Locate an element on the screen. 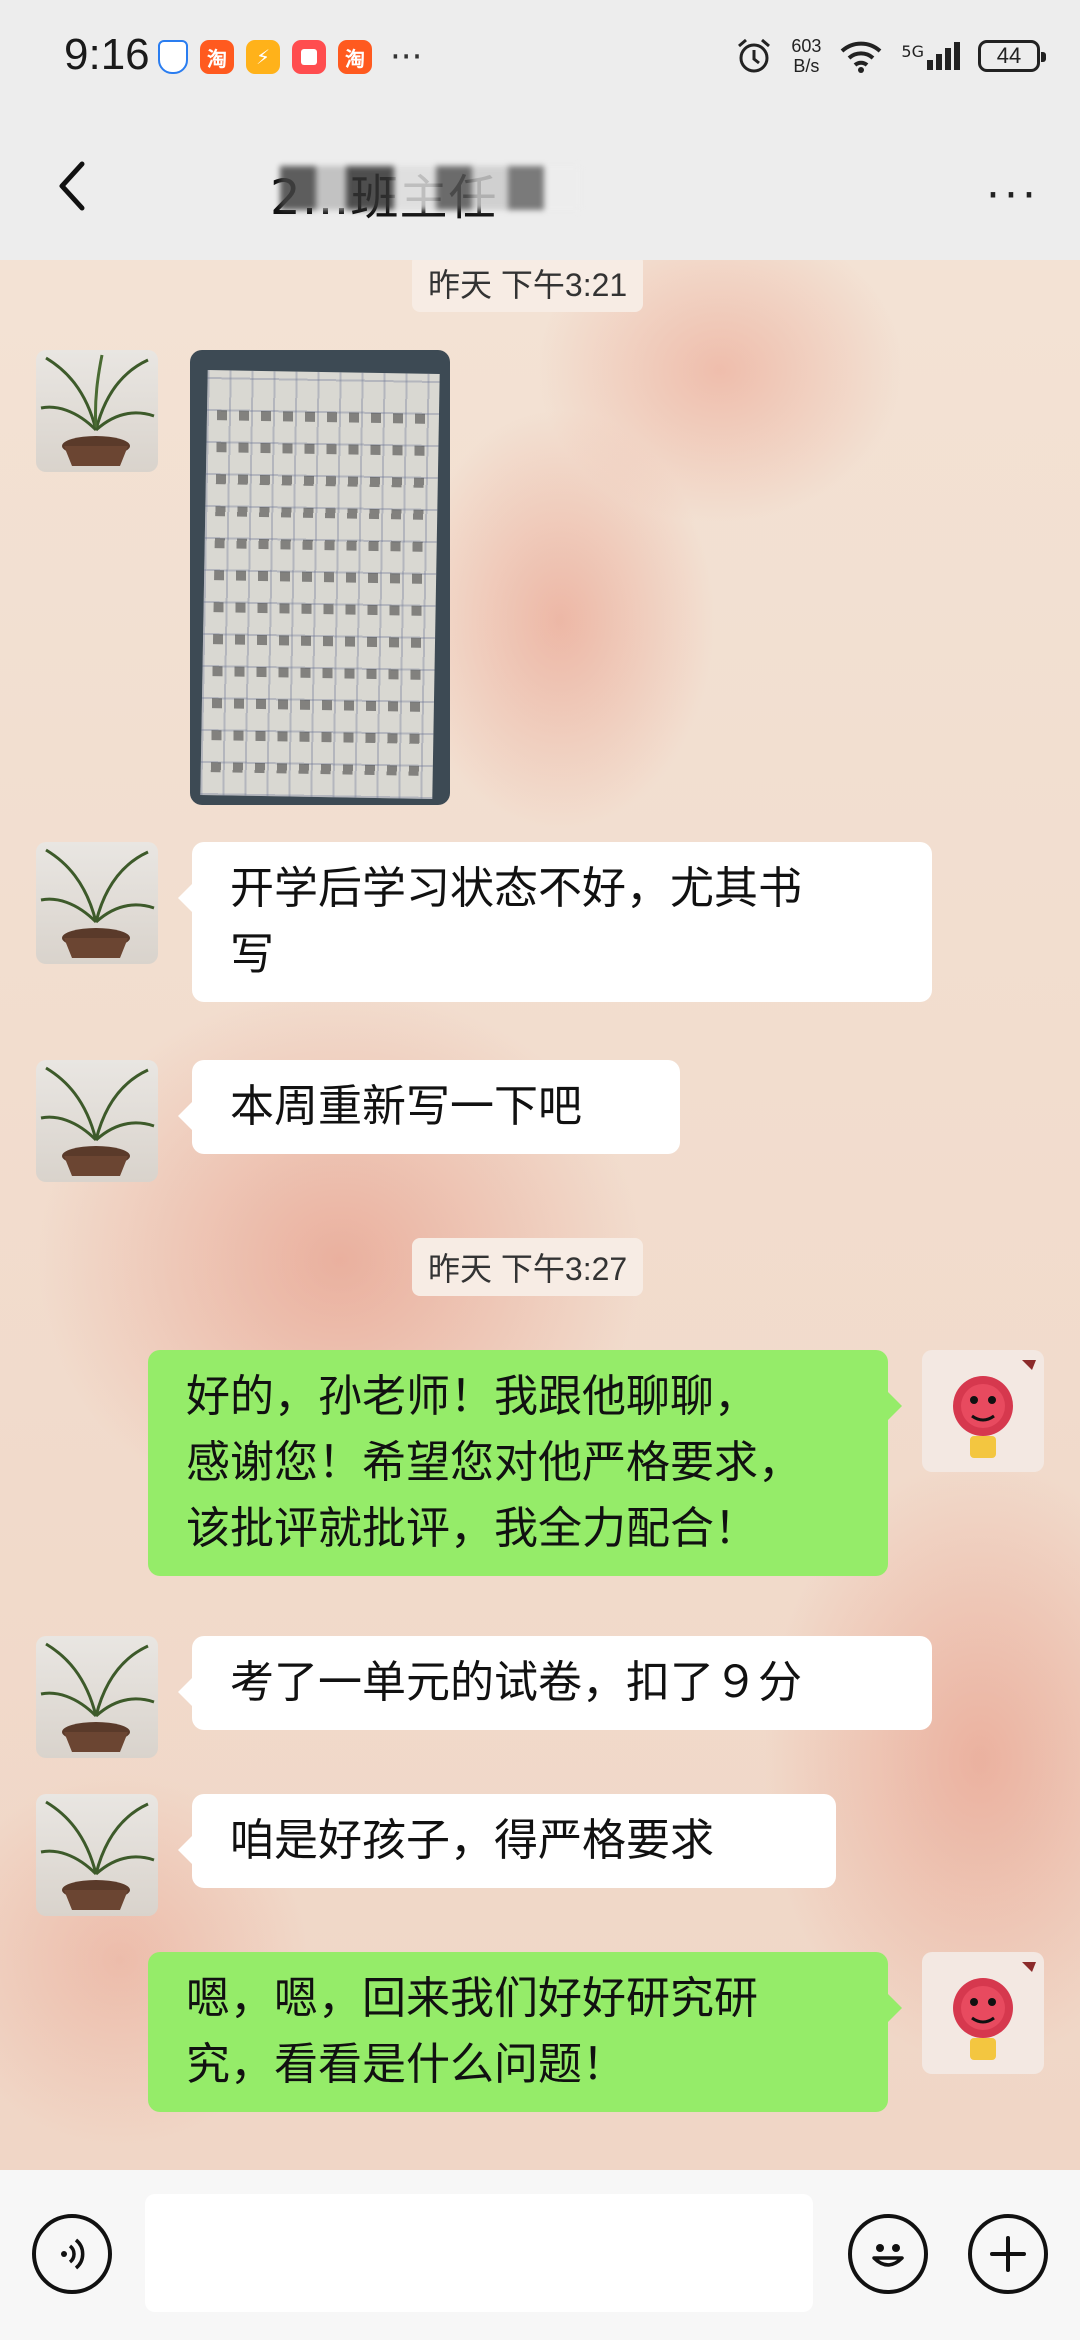 This screenshot has width=1080, height=2340. more-options-button: ··· is located at coordinates (1013, 195).